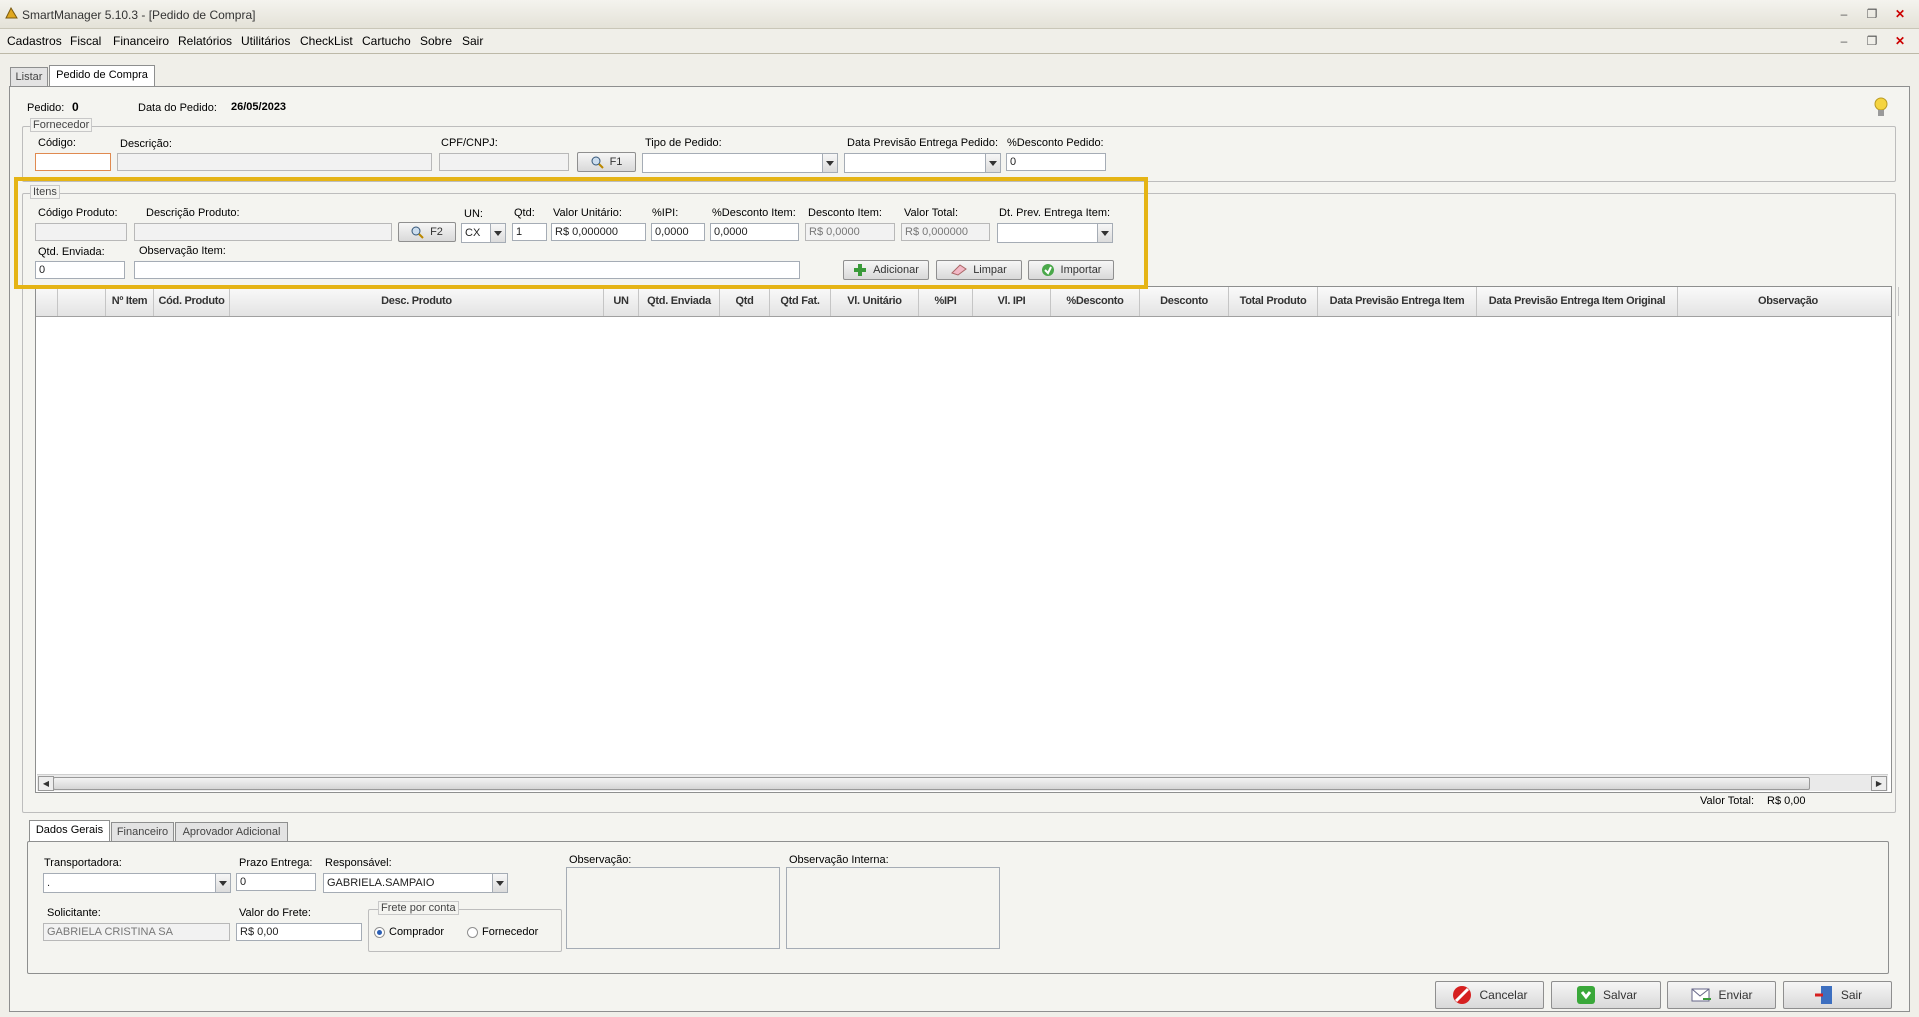 The height and width of the screenshot is (1017, 1919). I want to click on tab-listar: Listar, so click(29, 76).